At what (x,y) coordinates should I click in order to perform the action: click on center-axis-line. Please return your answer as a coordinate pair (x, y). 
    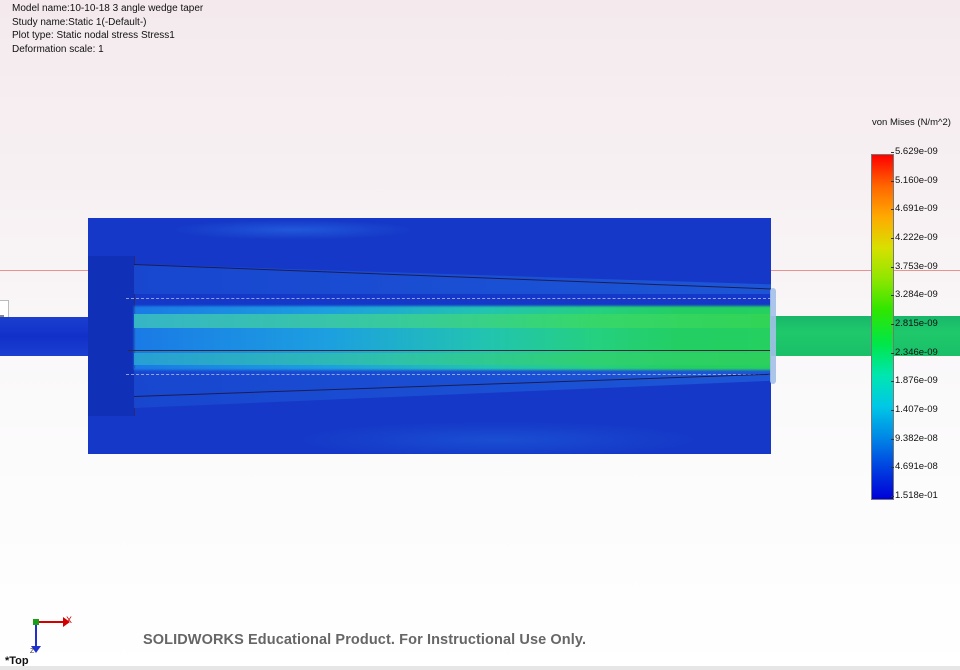
    Looking at the image, I should click on (449, 350).